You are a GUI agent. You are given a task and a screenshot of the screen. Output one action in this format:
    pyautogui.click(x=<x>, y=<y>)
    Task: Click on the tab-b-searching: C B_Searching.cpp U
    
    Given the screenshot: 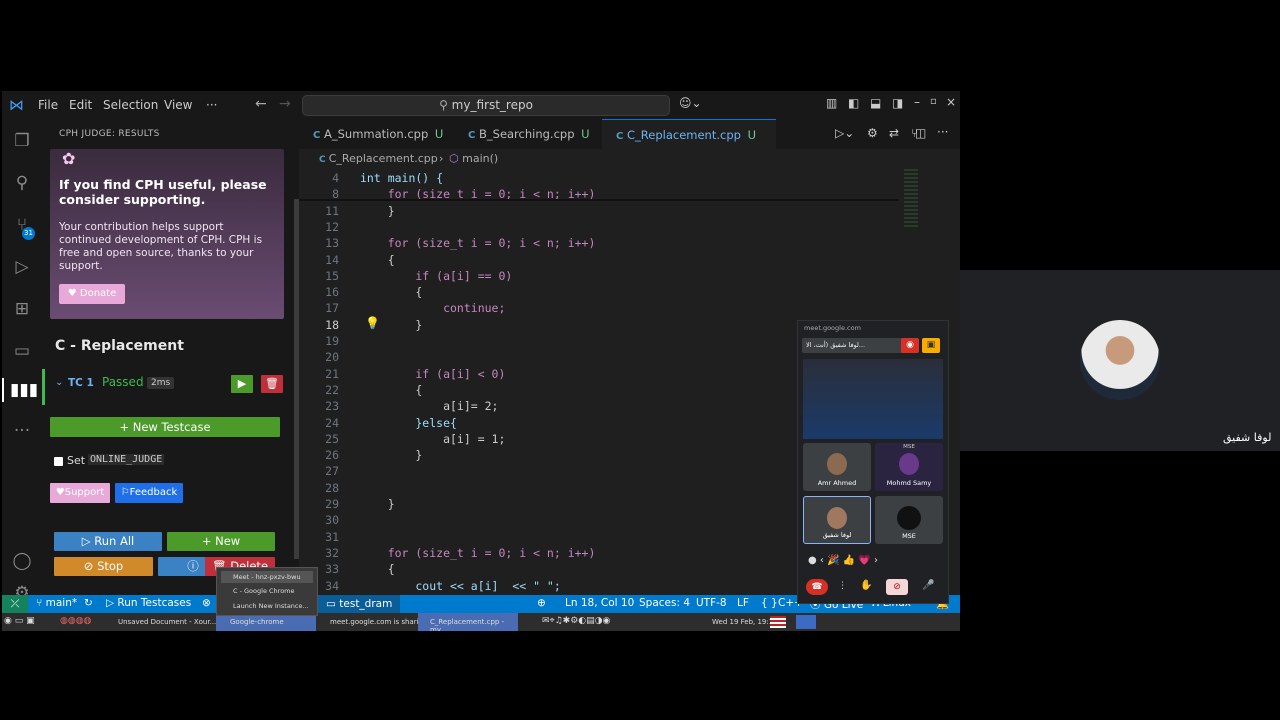 What is the action you would take?
    pyautogui.click(x=531, y=134)
    